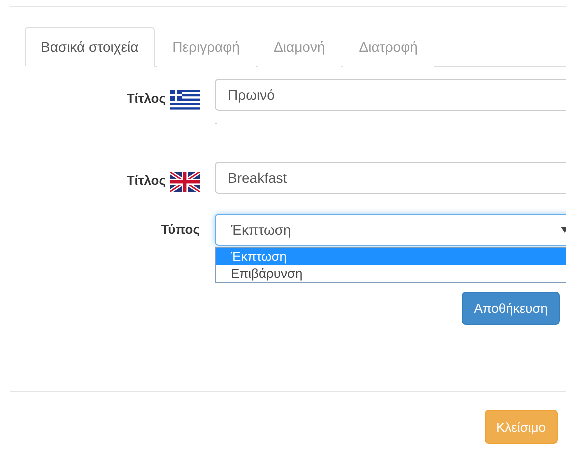  Describe the element at coordinates (185, 182) in the screenshot. I see `uk-flag-icon` at that location.